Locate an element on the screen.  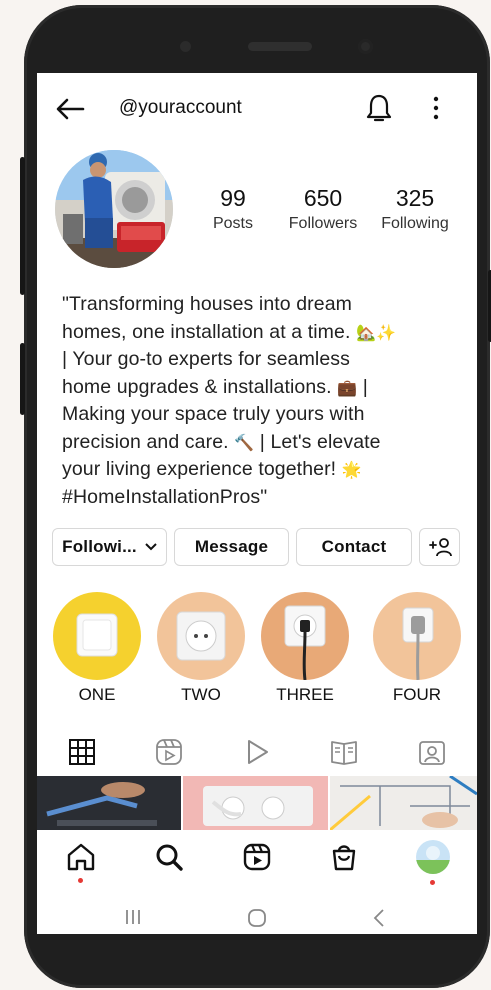
highlight-three: THREE is located at coordinates (305, 648).